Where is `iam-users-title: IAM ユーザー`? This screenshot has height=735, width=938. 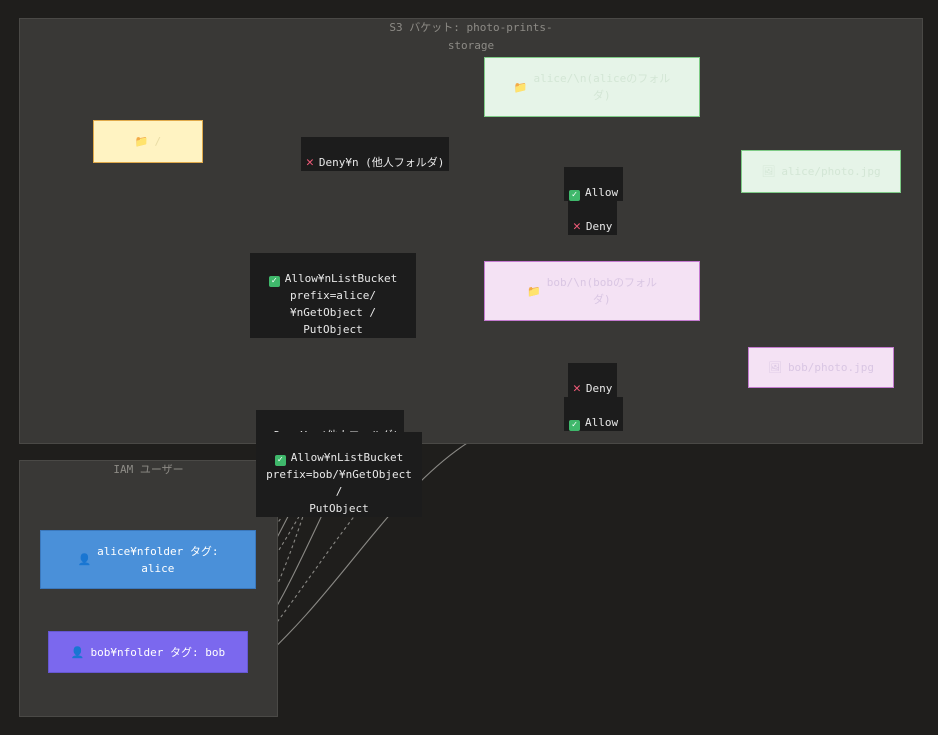
iam-users-title: IAM ユーザー is located at coordinates (148, 469).